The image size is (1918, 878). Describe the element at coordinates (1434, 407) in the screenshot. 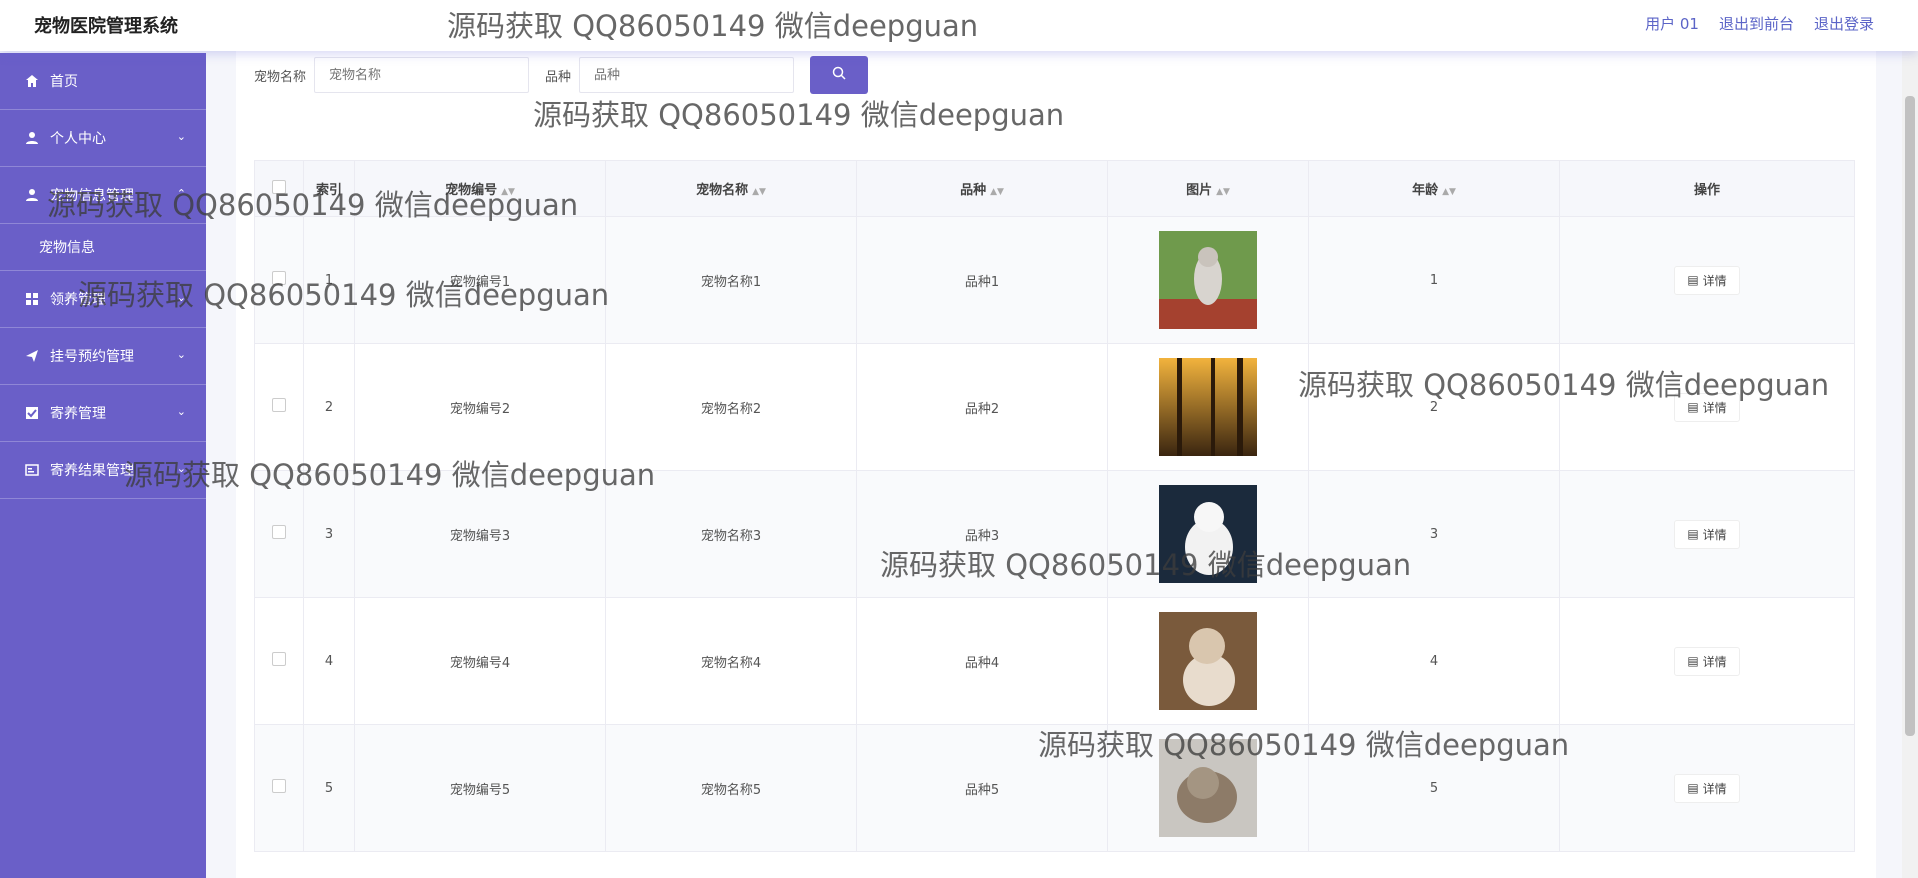

I see `cell-age: 2` at that location.